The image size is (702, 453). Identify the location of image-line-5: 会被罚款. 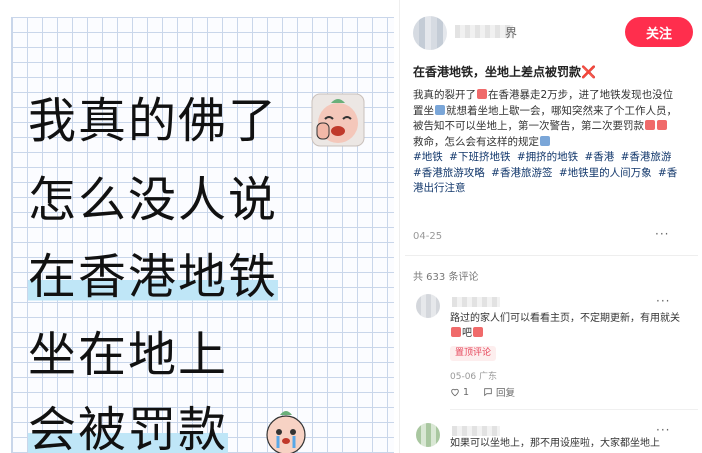
(128, 426).